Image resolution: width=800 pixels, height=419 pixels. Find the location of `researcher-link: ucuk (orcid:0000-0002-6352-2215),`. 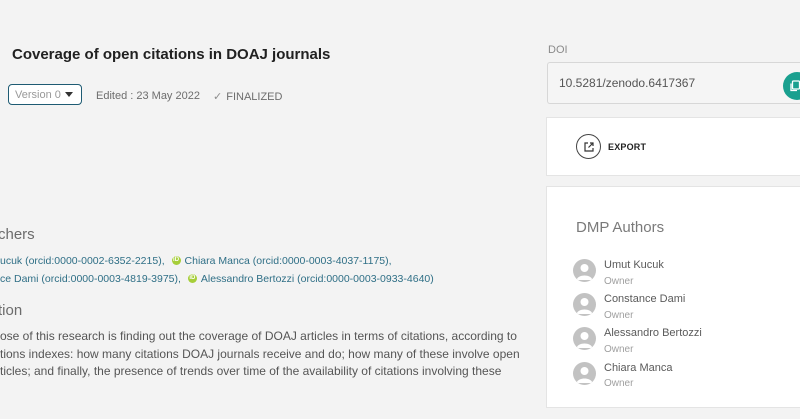

researcher-link: ucuk (orcid:0000-0002-6352-2215), is located at coordinates (82, 261).